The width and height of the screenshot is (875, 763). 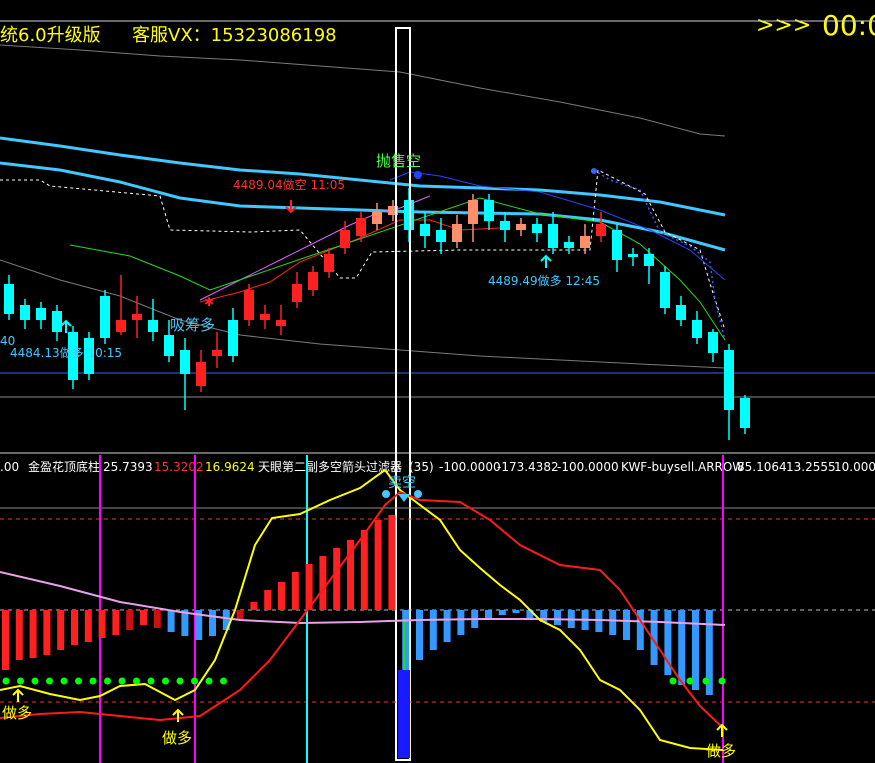 I want to click on contact-text: 客服VX：15323086198, so click(x=234, y=35).